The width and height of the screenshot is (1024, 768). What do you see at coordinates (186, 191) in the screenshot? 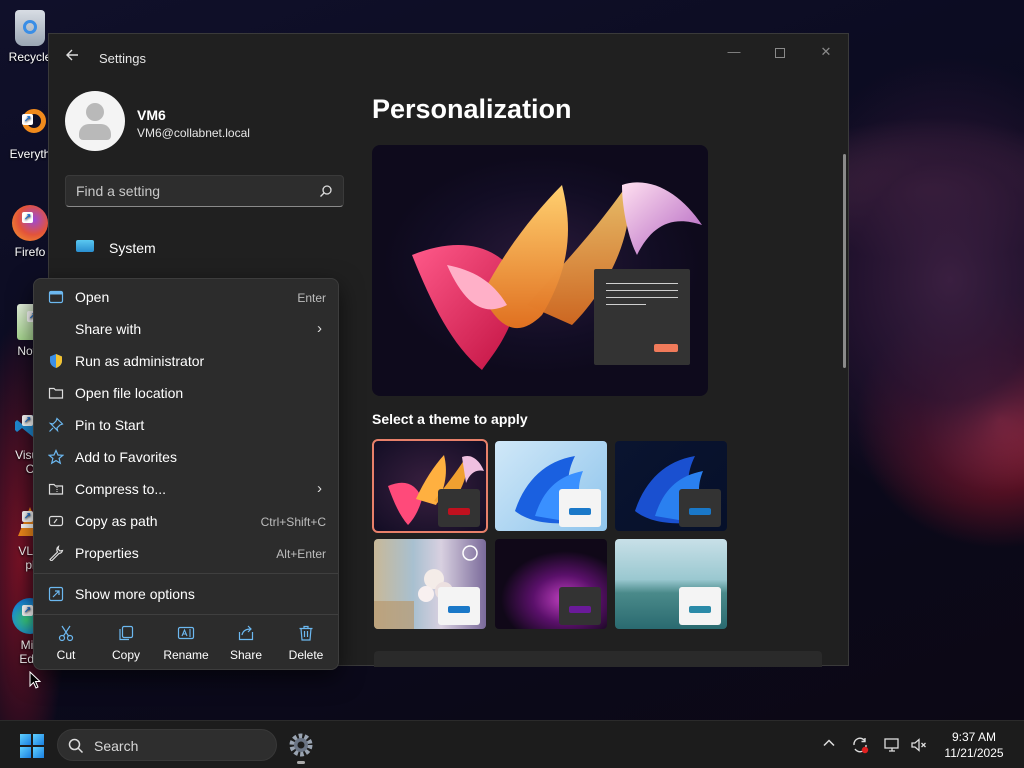
I see `search-input` at bounding box center [186, 191].